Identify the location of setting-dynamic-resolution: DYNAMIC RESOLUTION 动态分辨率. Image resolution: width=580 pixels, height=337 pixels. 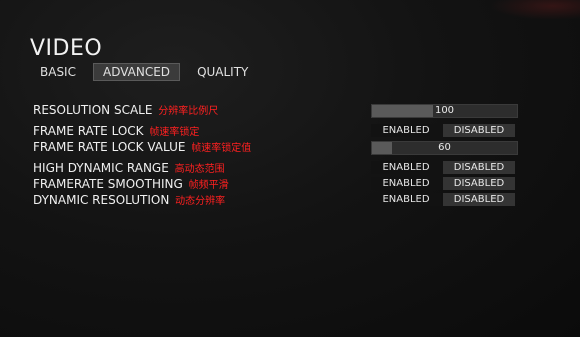
(129, 200).